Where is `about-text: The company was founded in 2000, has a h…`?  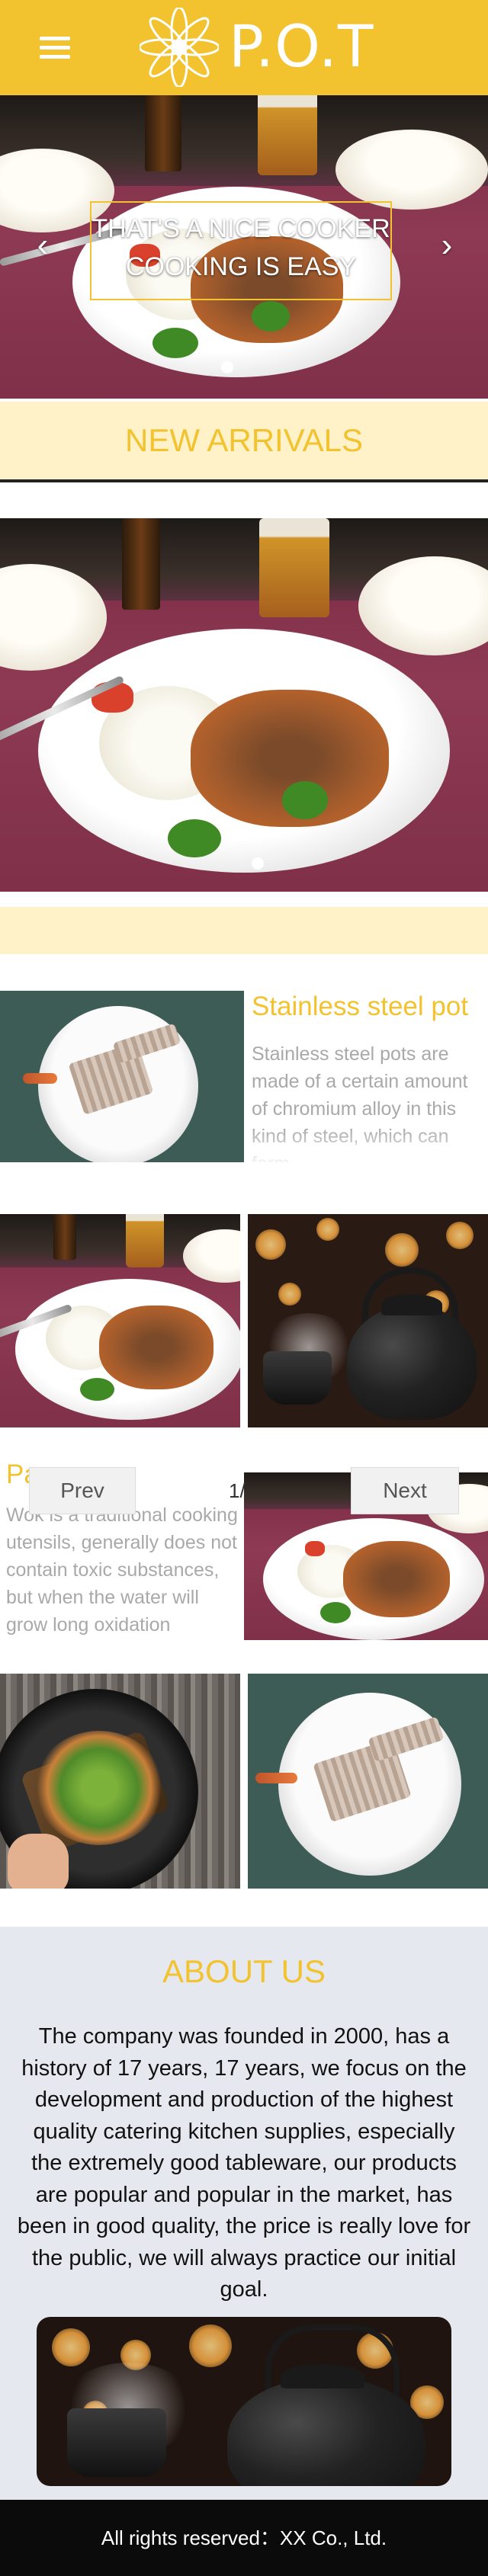 about-text: The company was founded in 2000, has a h… is located at coordinates (244, 2163).